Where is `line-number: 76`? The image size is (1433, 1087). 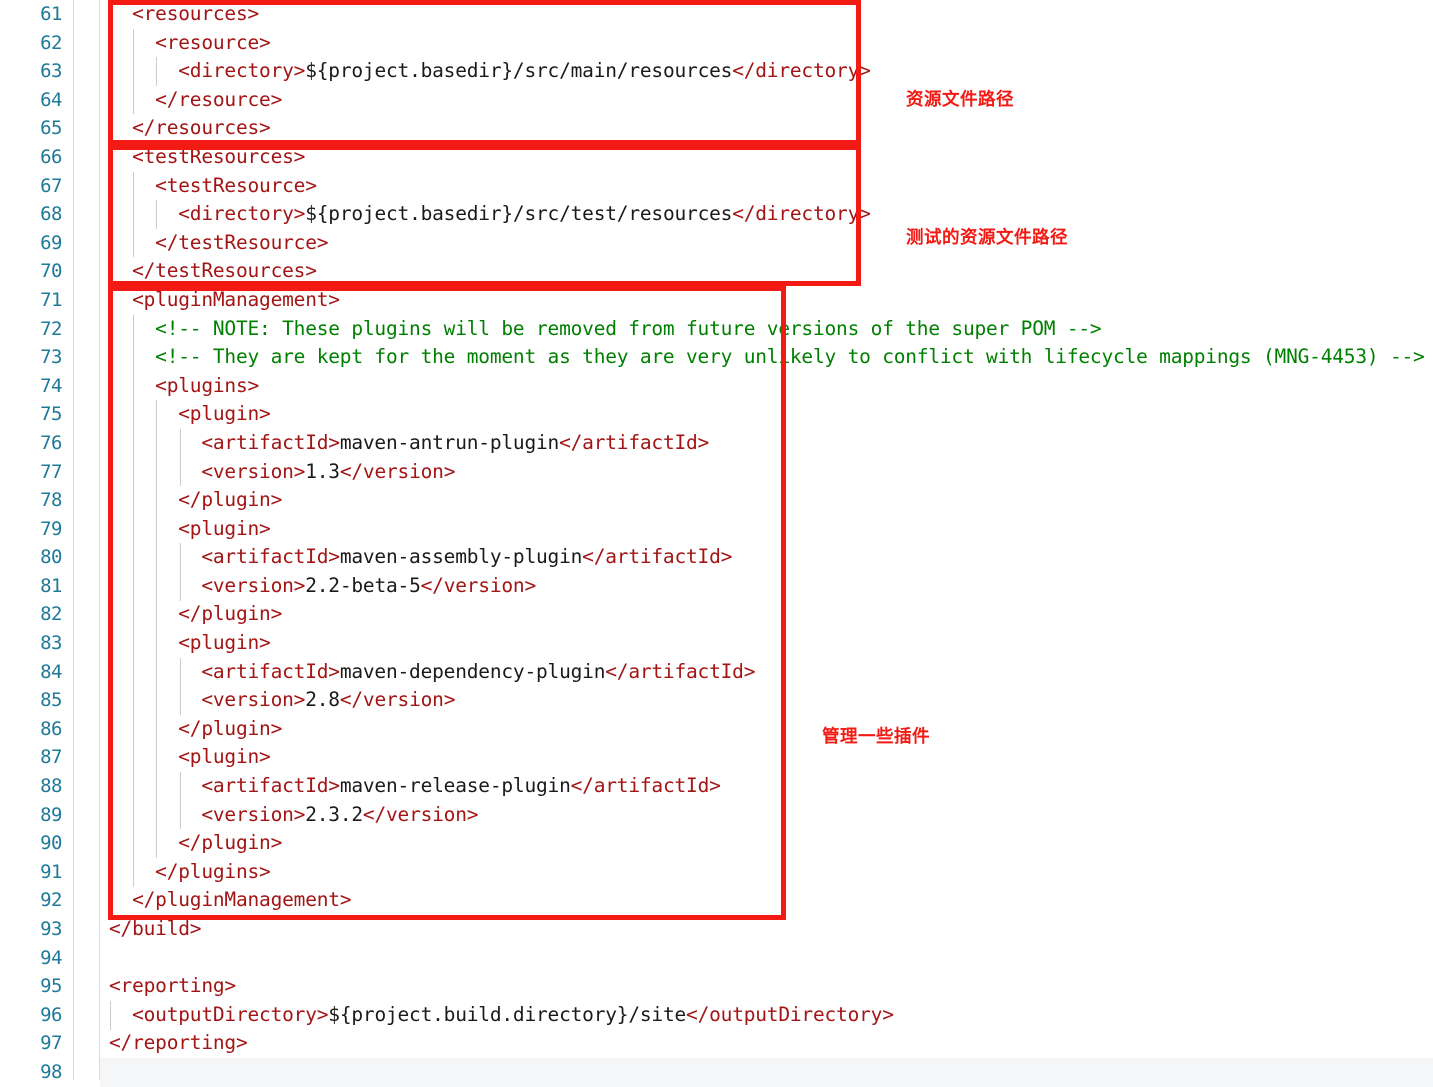
line-number: 76 is located at coordinates (51, 442).